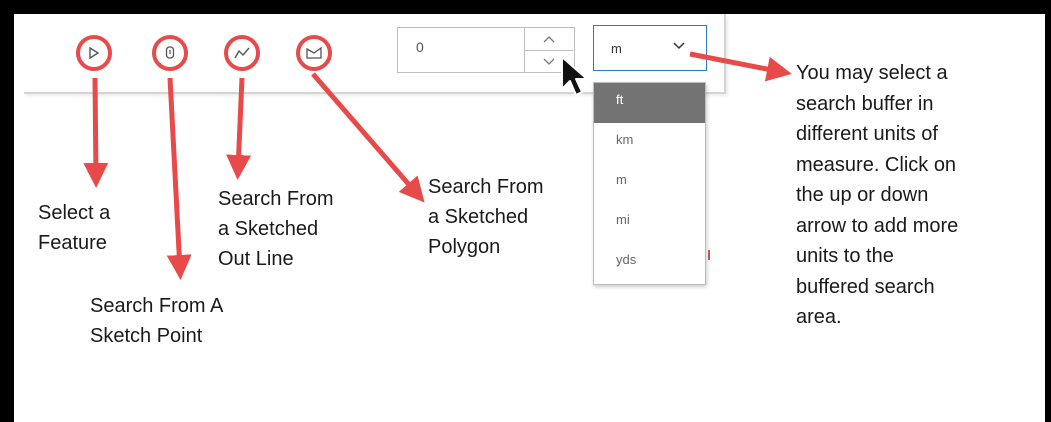 The image size is (1051, 422). I want to click on annotation-line: arrow to add more, so click(877, 225).